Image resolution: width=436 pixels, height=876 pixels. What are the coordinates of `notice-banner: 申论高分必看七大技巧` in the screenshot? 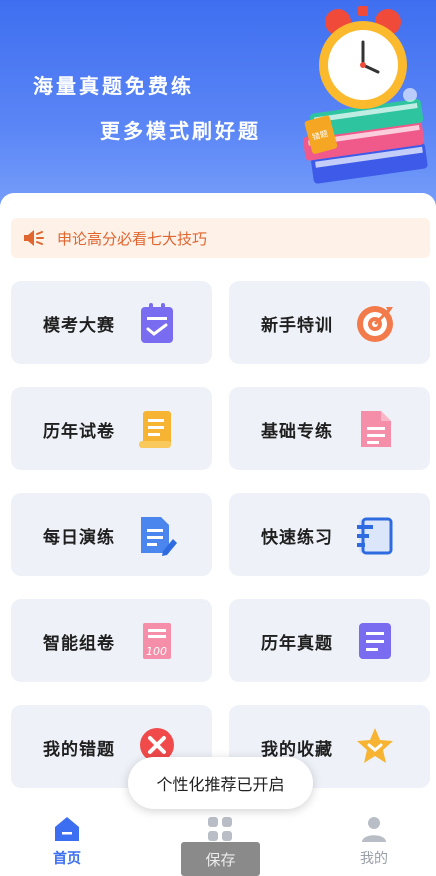 It's located at (220, 238).